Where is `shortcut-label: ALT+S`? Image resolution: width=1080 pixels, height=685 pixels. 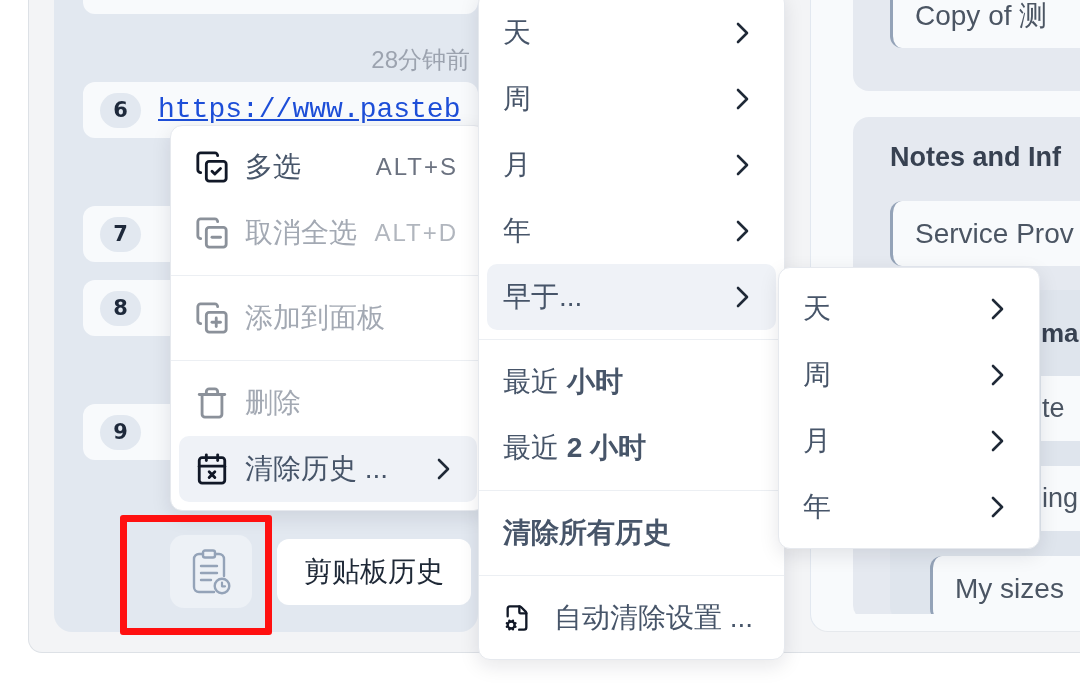 shortcut-label: ALT+S is located at coordinates (416, 167).